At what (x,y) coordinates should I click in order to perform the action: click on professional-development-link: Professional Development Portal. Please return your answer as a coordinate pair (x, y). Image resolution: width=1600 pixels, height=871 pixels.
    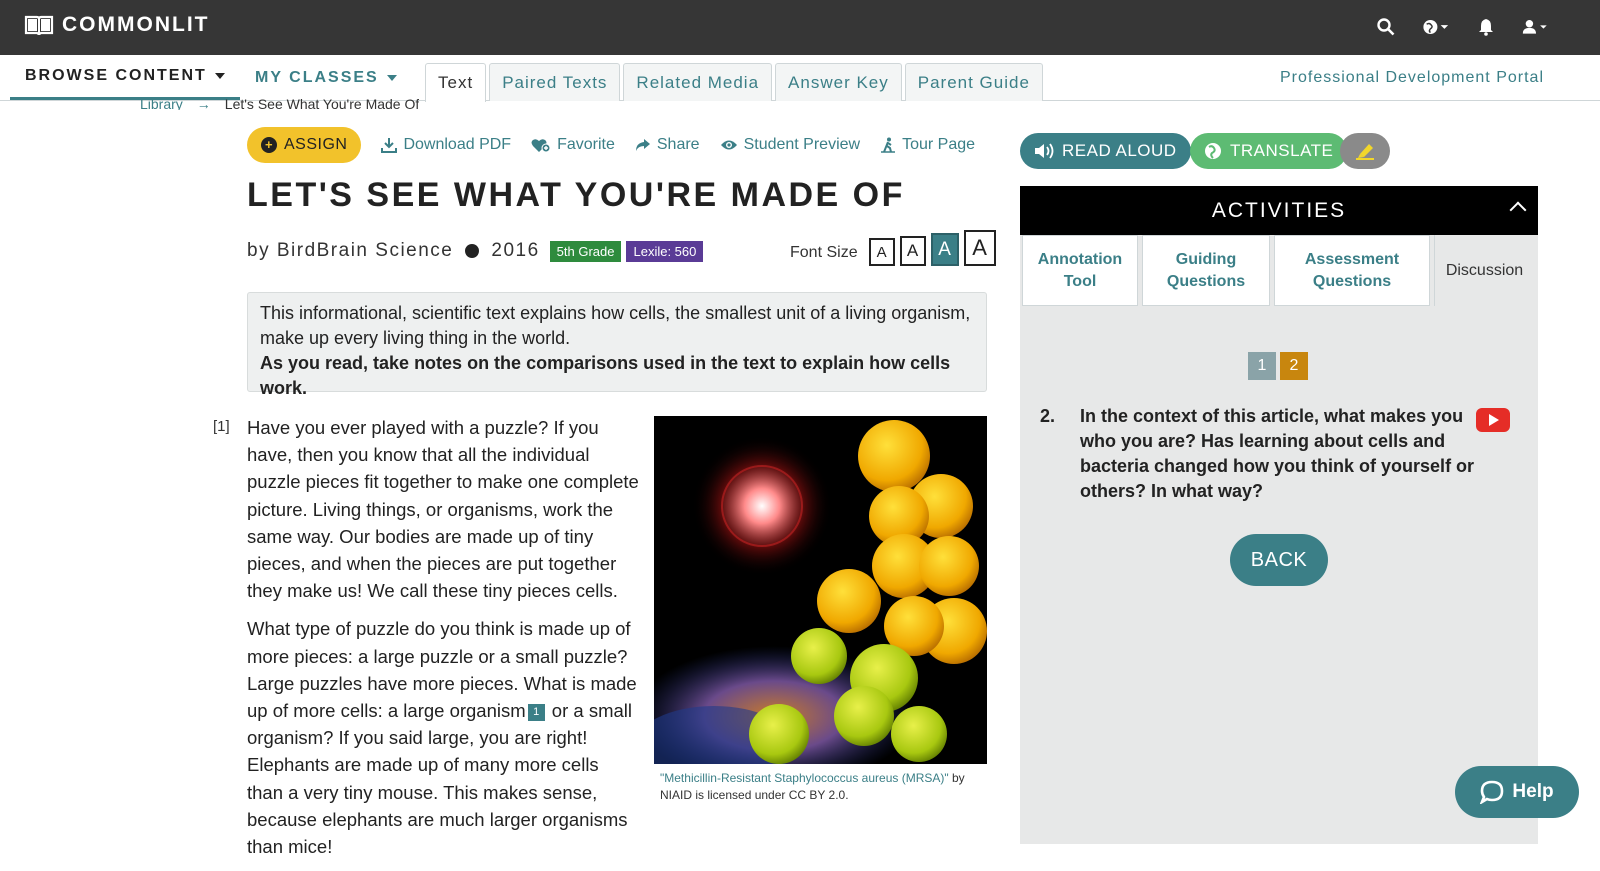
    Looking at the image, I should click on (1412, 78).